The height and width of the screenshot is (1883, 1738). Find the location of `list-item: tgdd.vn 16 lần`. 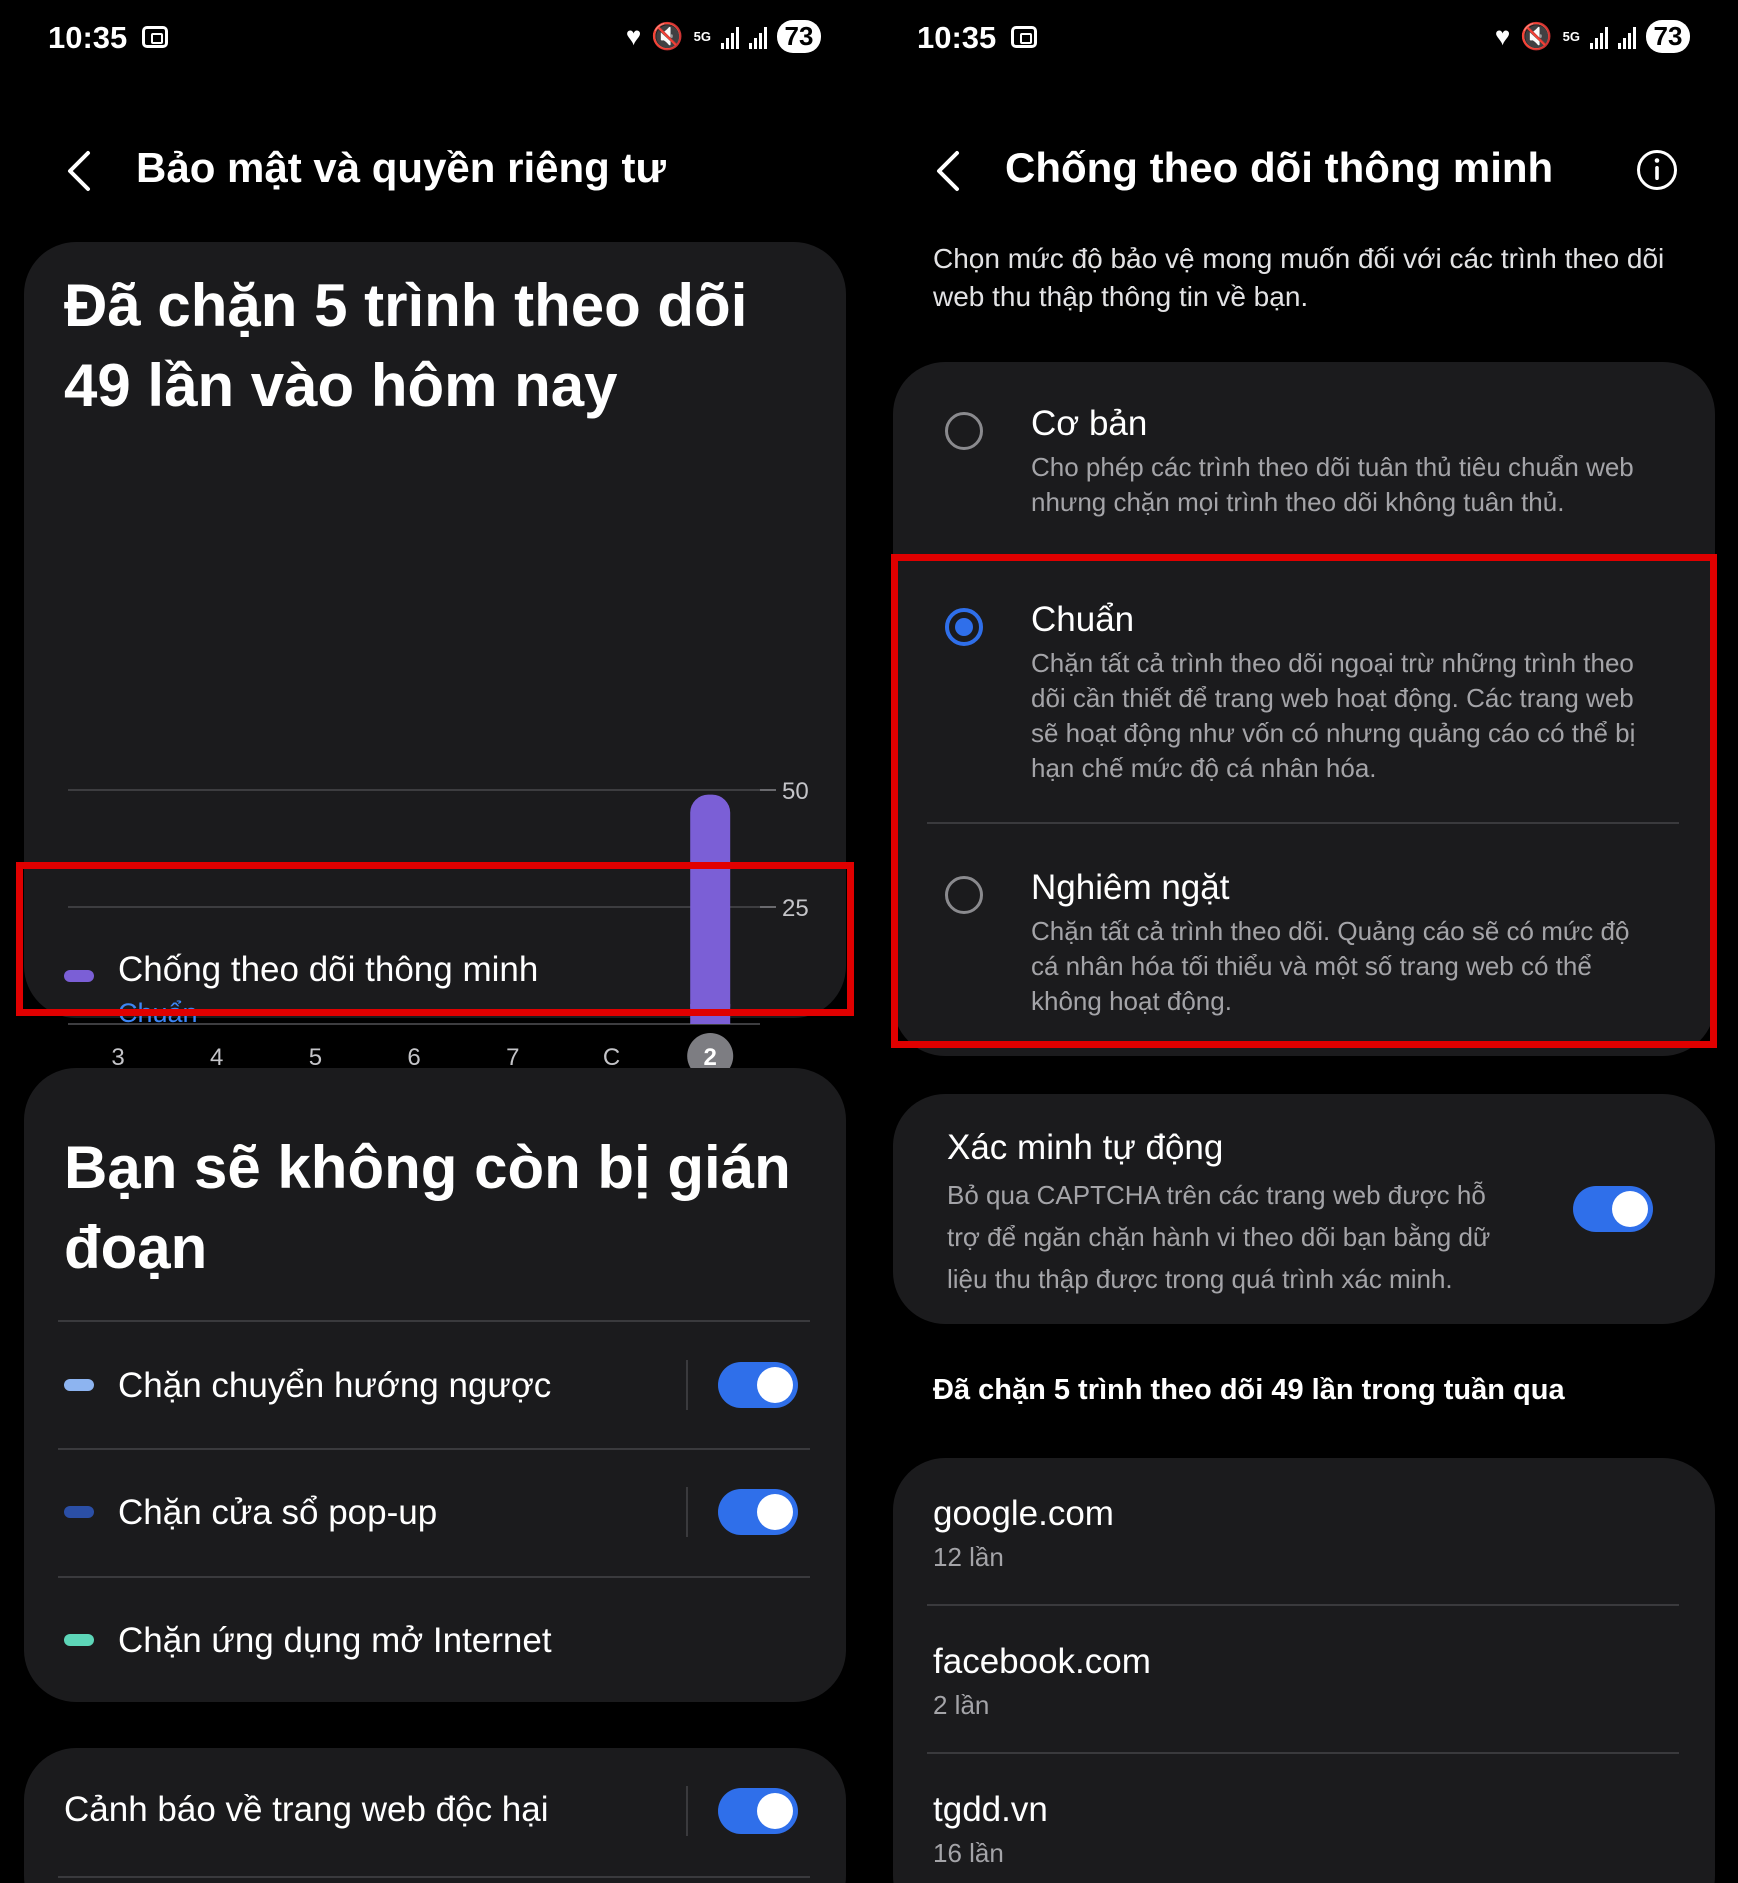

list-item: tgdd.vn 16 lần is located at coordinates (1304, 1818).